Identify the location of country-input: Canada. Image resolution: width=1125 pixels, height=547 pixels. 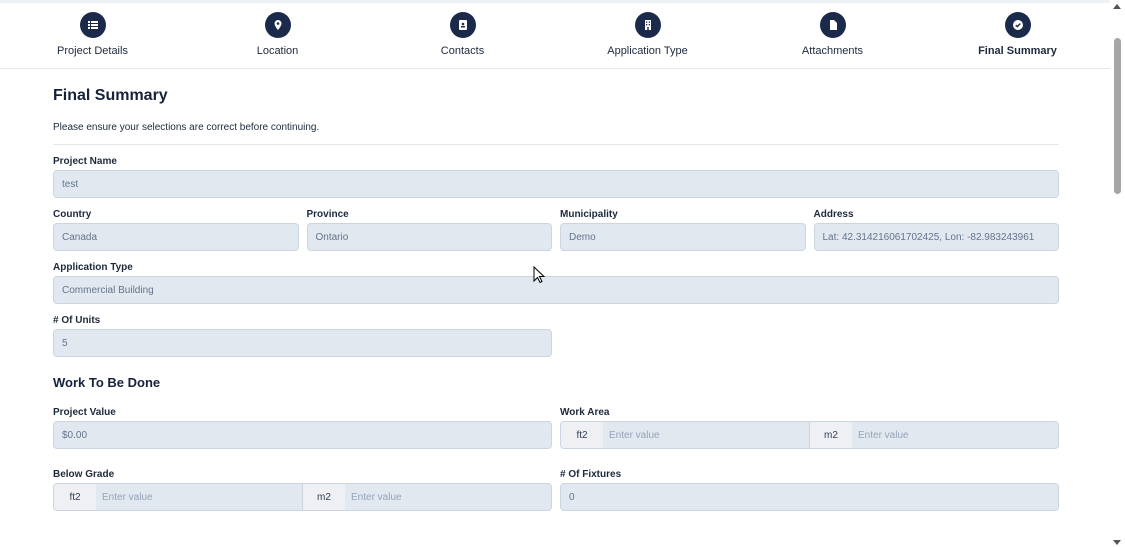
(176, 237).